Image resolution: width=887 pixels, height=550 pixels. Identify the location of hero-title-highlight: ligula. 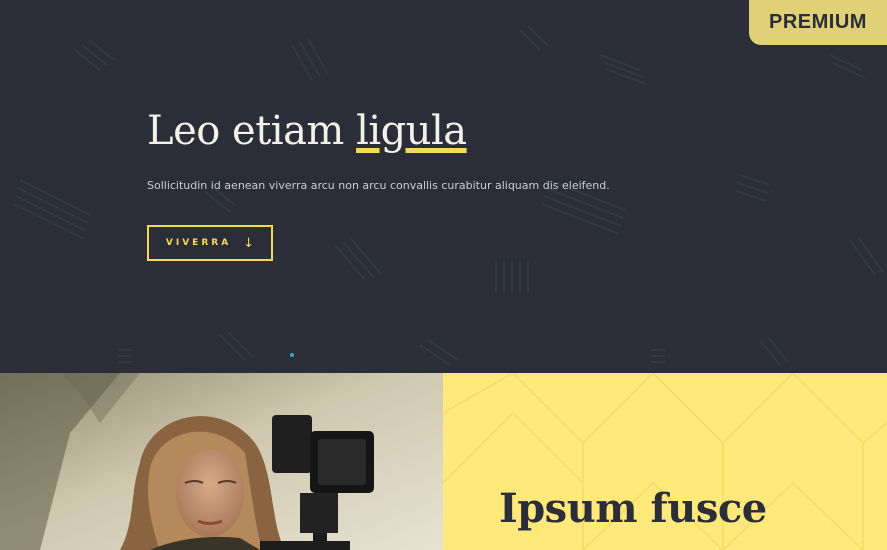
(411, 131).